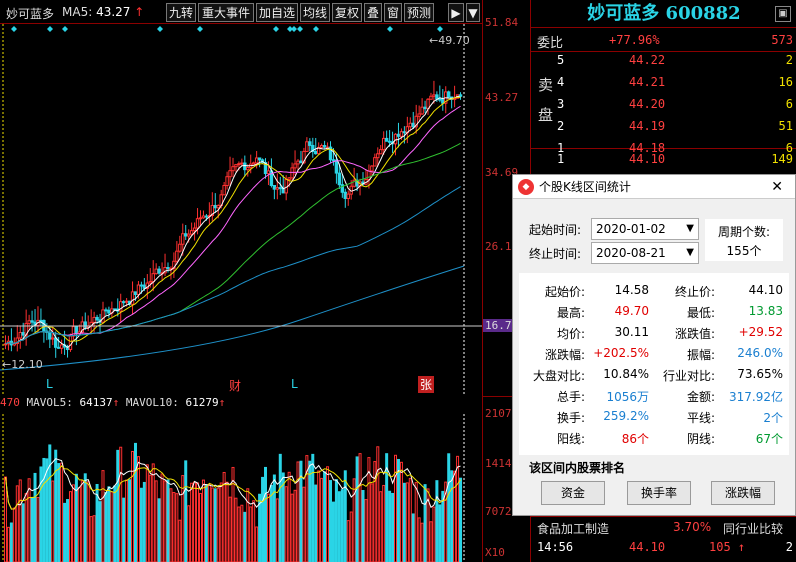 The width and height of the screenshot is (796, 562). I want to click on window-button: 窗, so click(393, 12).